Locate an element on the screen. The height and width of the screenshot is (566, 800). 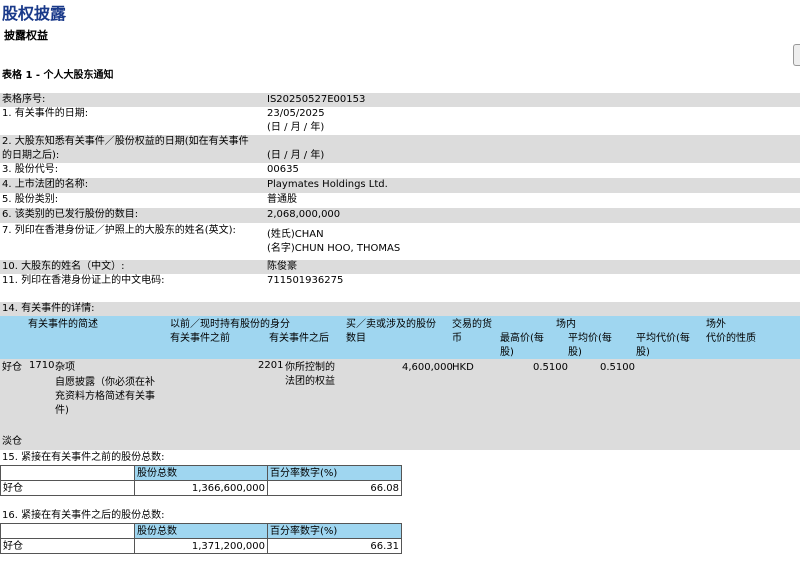
field-label: 4. 上市法团的名称: is located at coordinates (45, 184).